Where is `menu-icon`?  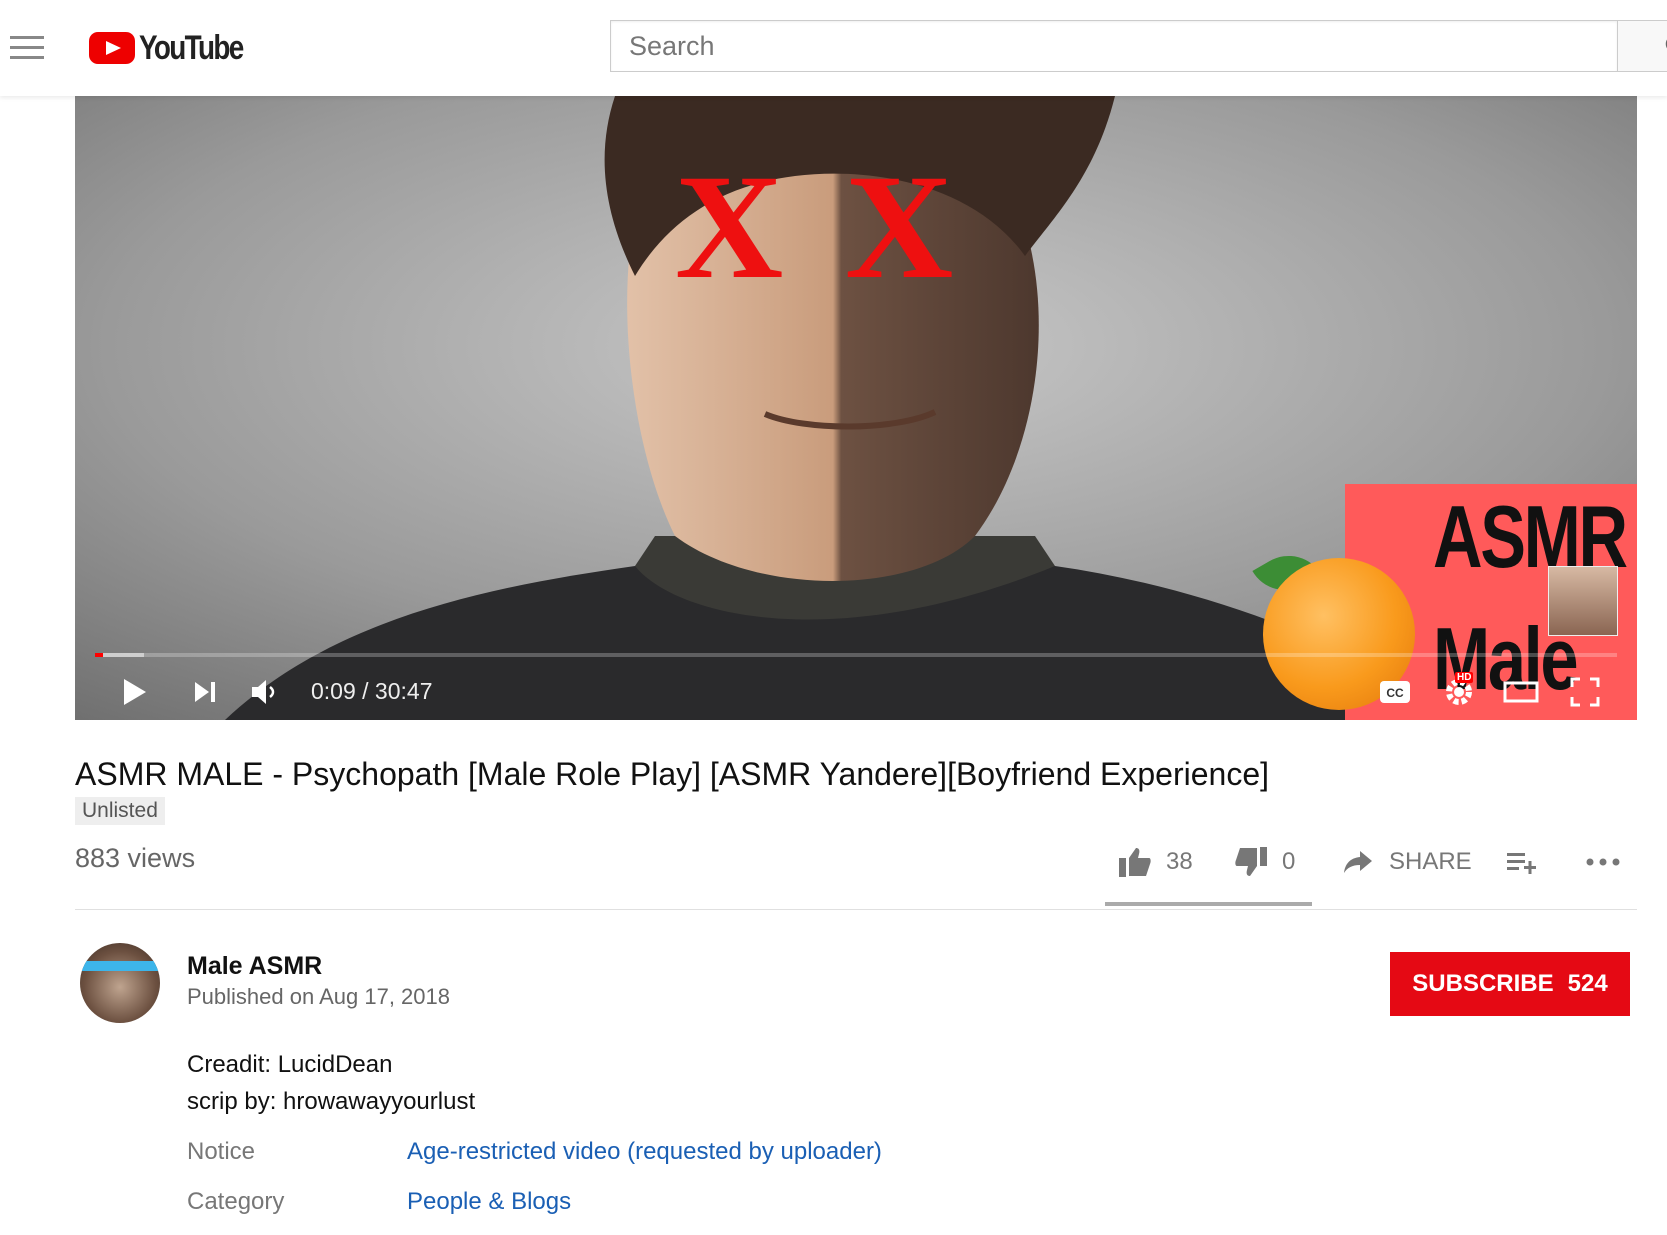
menu-icon is located at coordinates (27, 48).